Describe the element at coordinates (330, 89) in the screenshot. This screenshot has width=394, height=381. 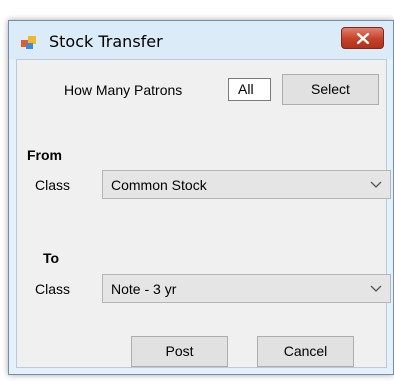
I see `select-button: Select` at that location.